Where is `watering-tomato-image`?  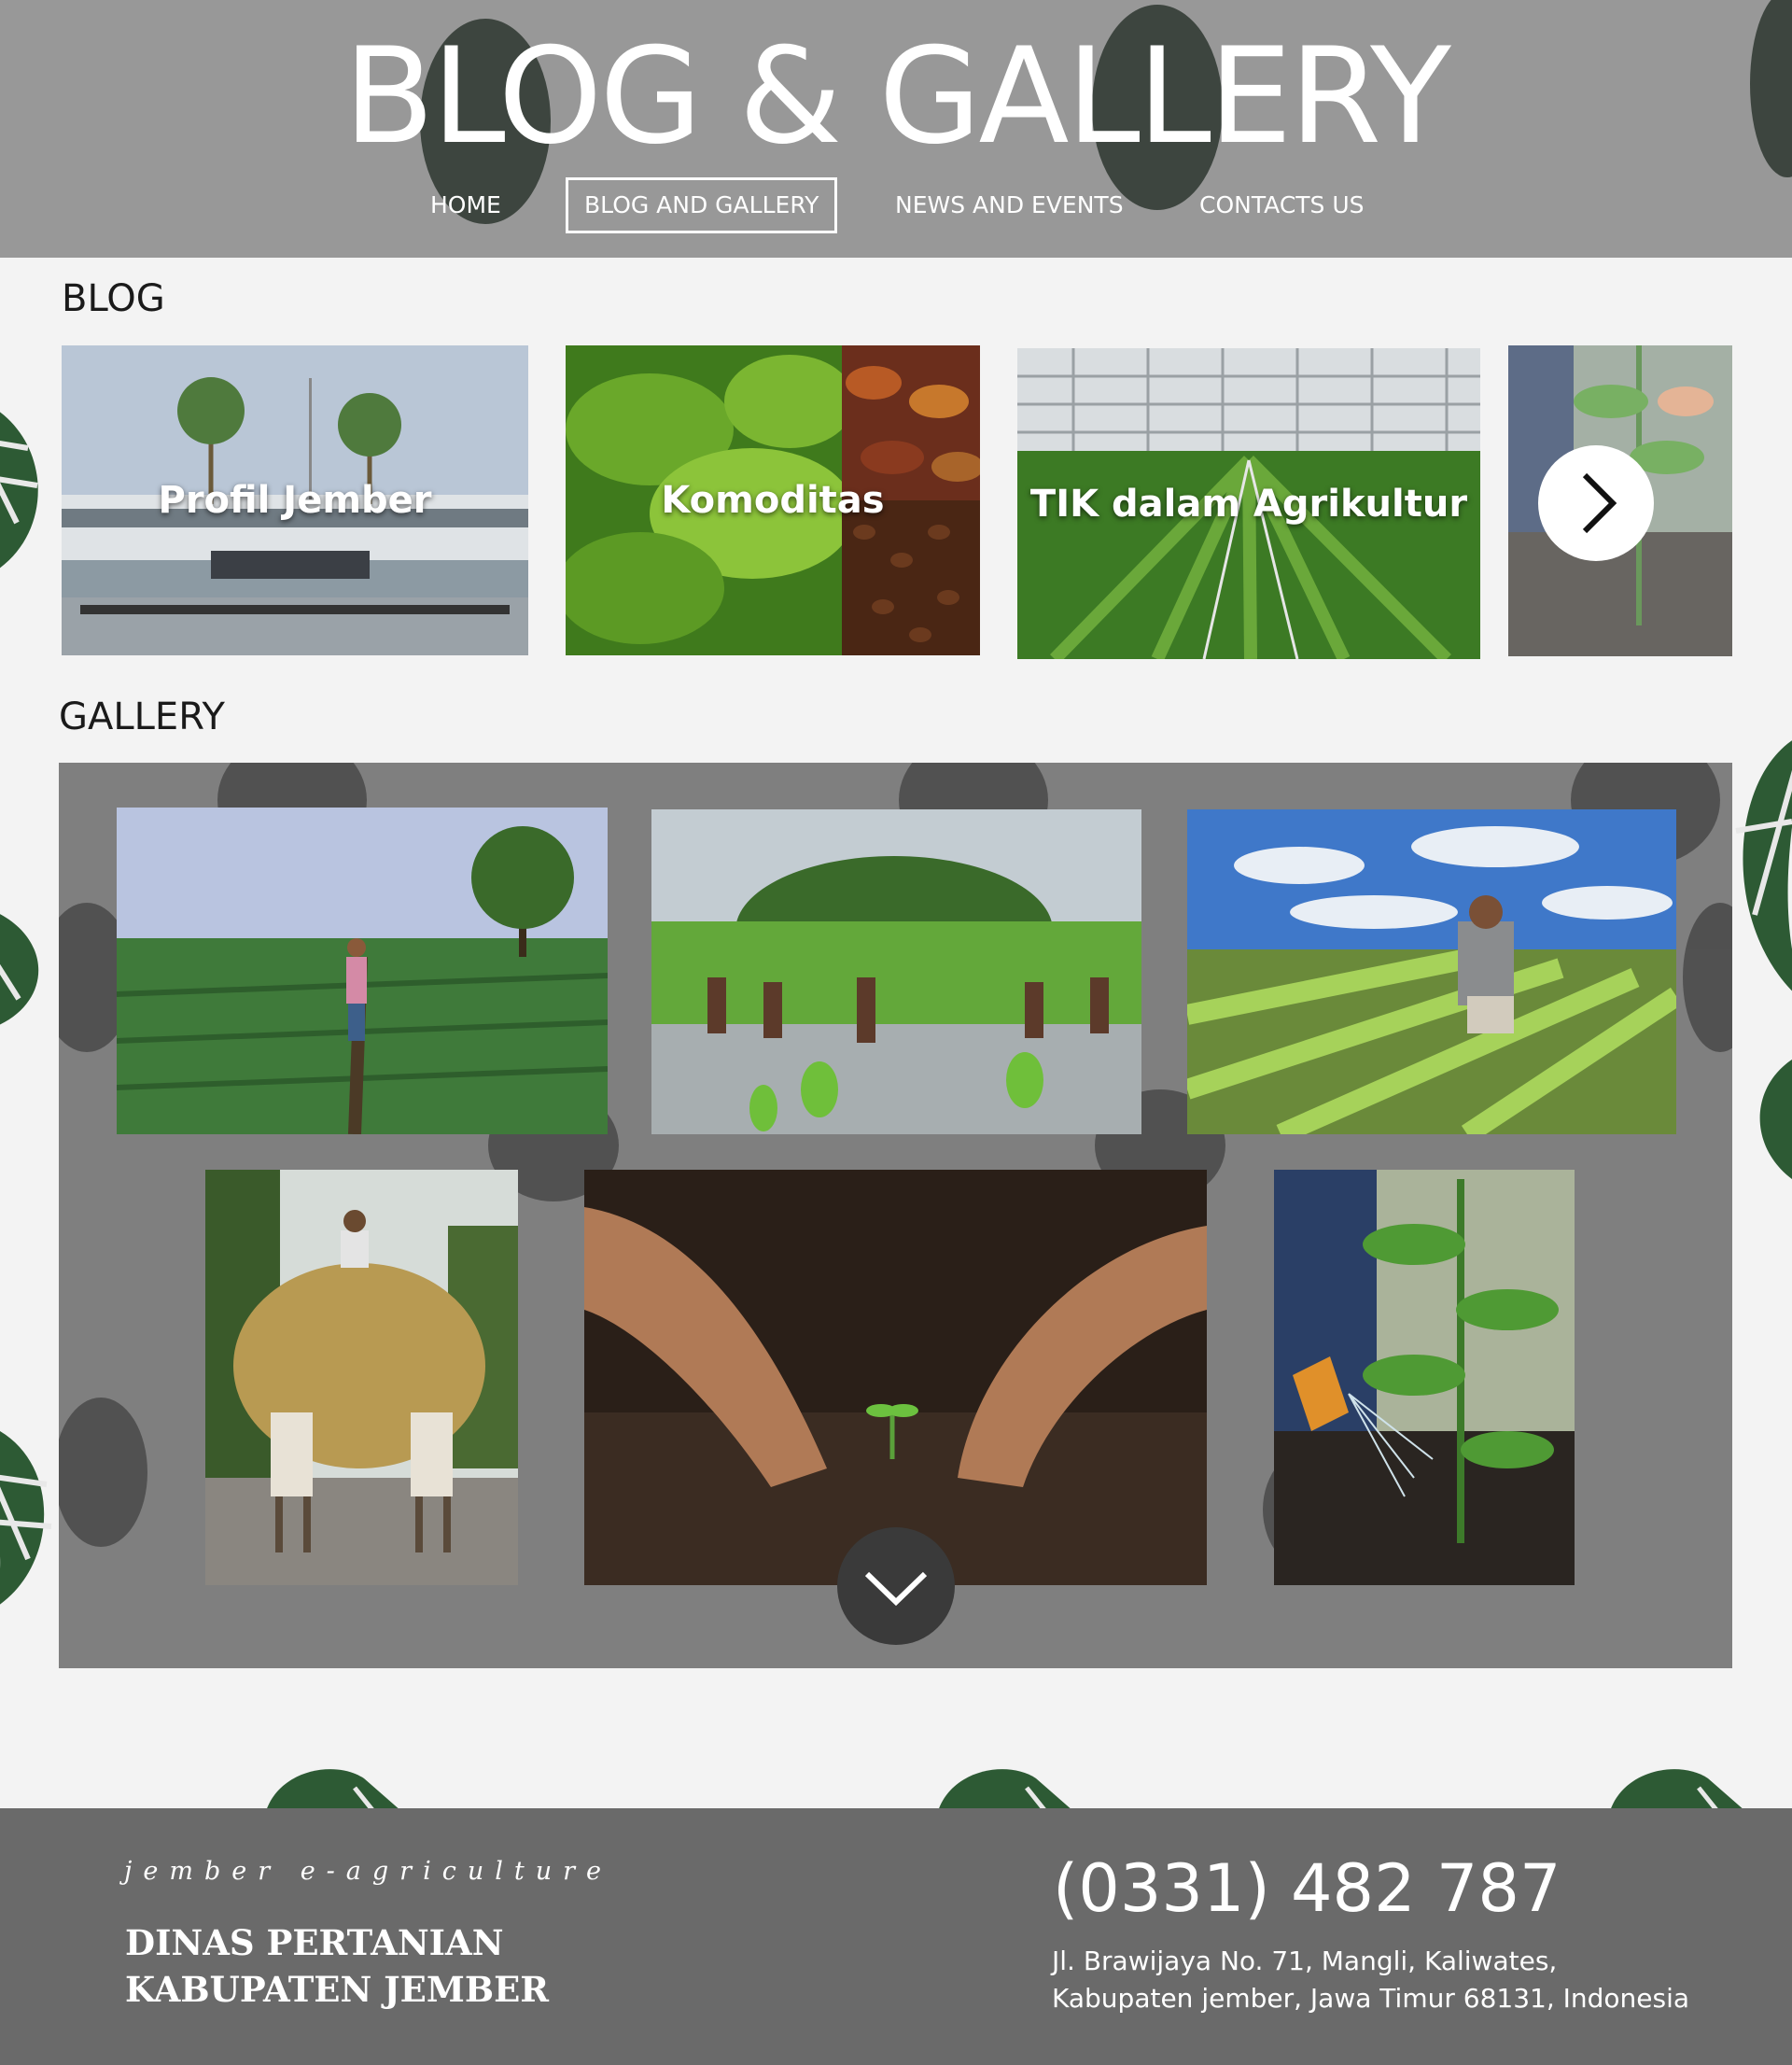
watering-tomato-image is located at coordinates (1424, 1377).